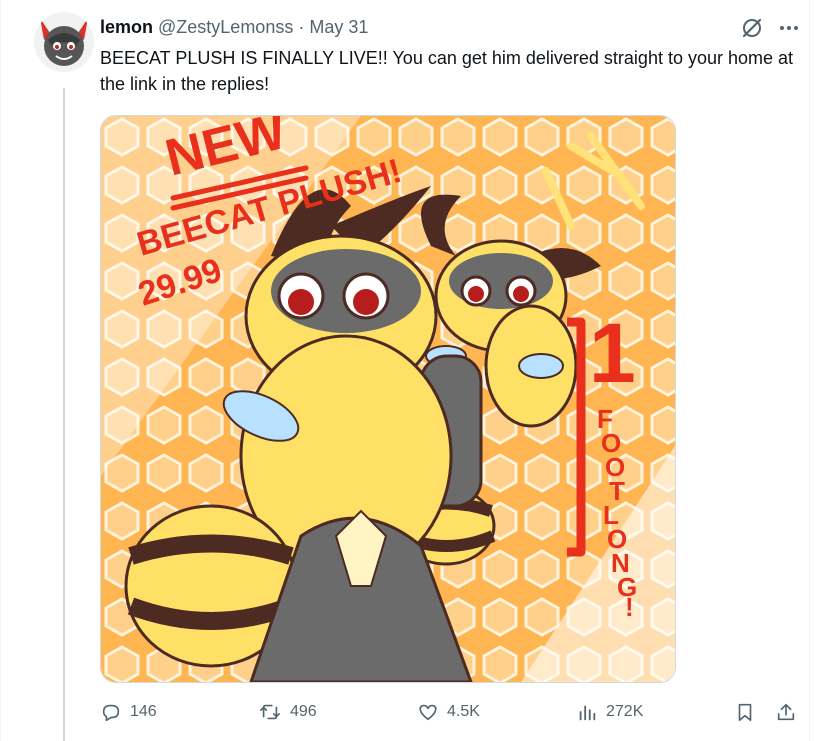 Image resolution: width=819 pixels, height=741 pixels. Describe the element at coordinates (111, 713) in the screenshot. I see `reply-icon` at that location.